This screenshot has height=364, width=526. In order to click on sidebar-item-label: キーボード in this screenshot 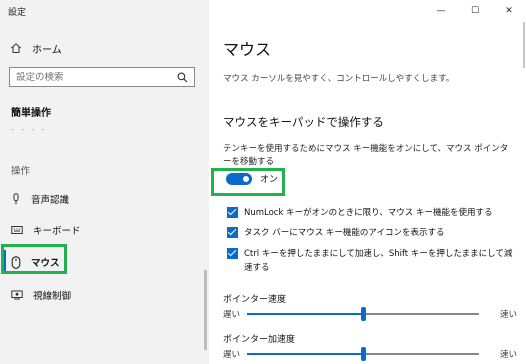, I will do `click(57, 231)`.